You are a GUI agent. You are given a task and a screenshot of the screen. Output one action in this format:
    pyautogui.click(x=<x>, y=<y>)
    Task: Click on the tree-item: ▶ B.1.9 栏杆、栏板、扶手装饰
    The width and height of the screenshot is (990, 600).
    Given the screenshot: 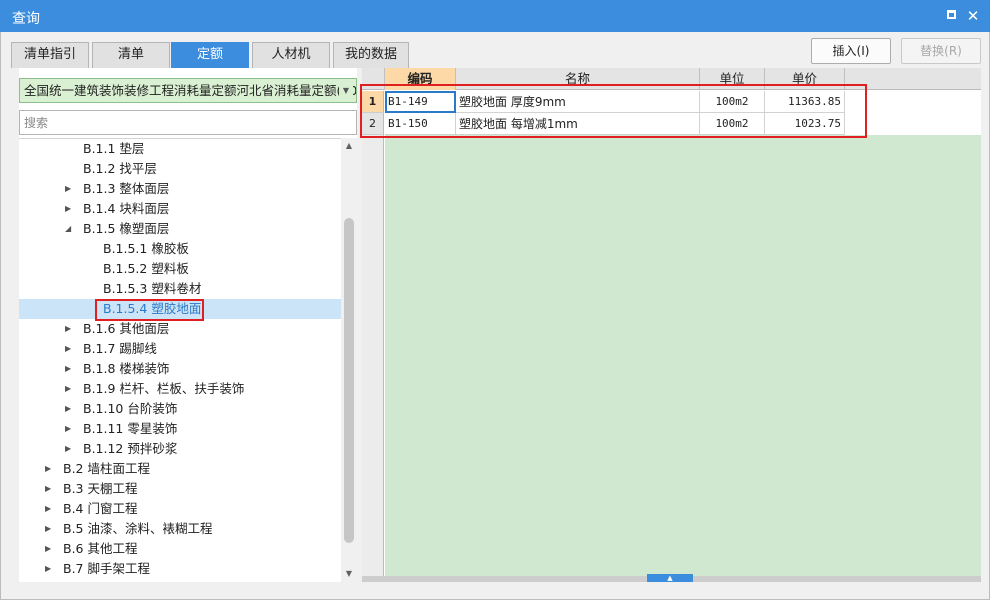 What is the action you would take?
    pyautogui.click(x=180, y=389)
    